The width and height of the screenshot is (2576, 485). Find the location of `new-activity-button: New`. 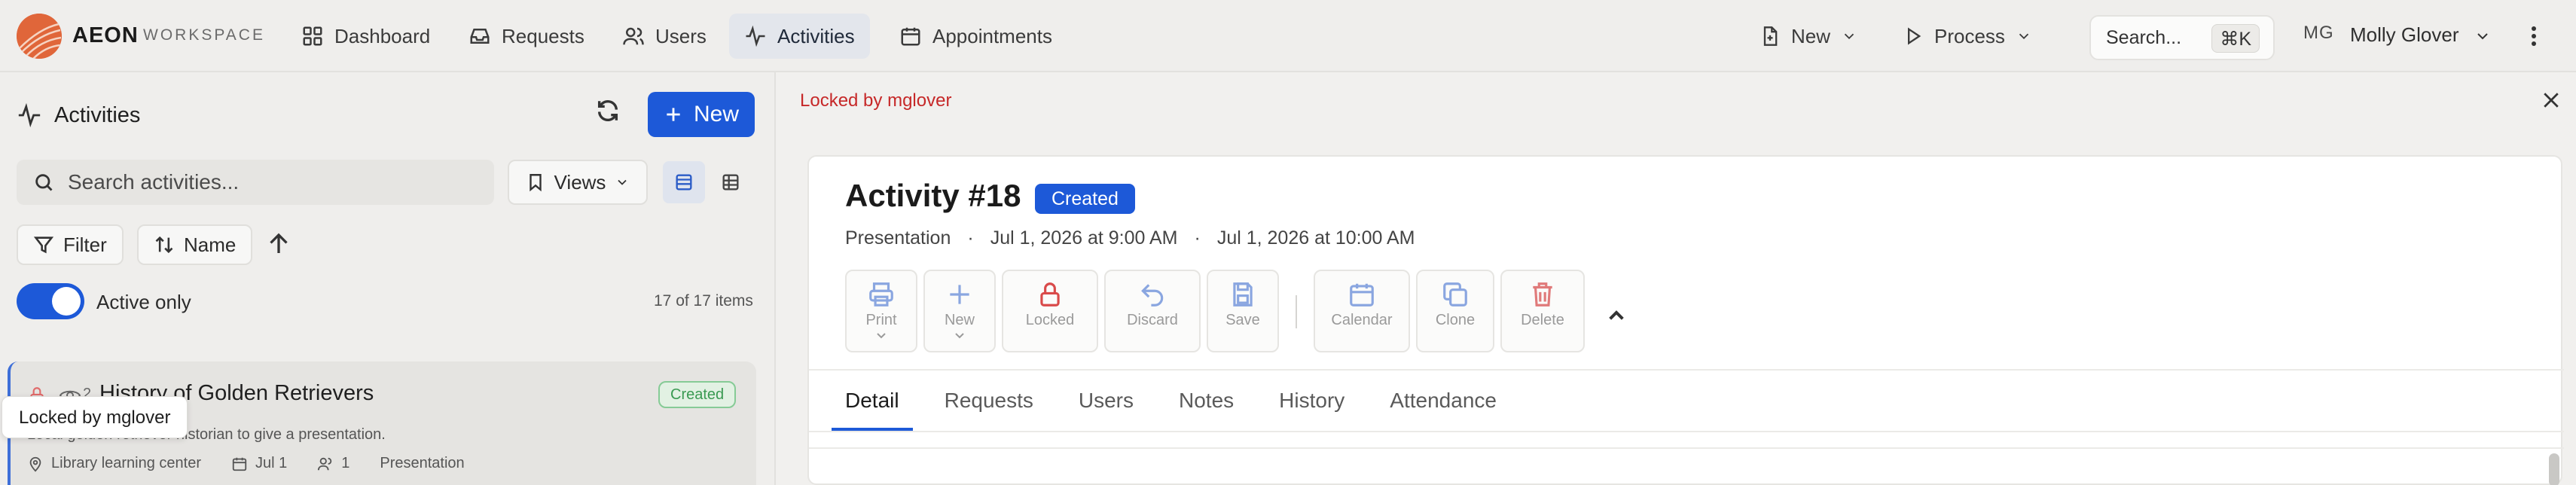

new-activity-button: New is located at coordinates (702, 114).